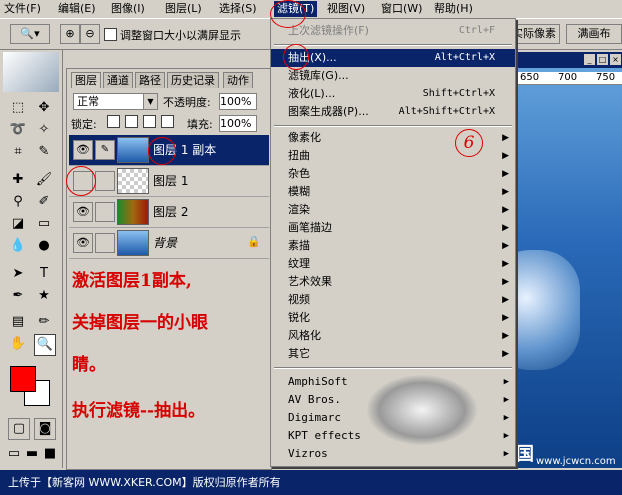 Image resolution: width=622 pixels, height=495 pixels. I want to click on ruler-tick: 650, so click(530, 77).